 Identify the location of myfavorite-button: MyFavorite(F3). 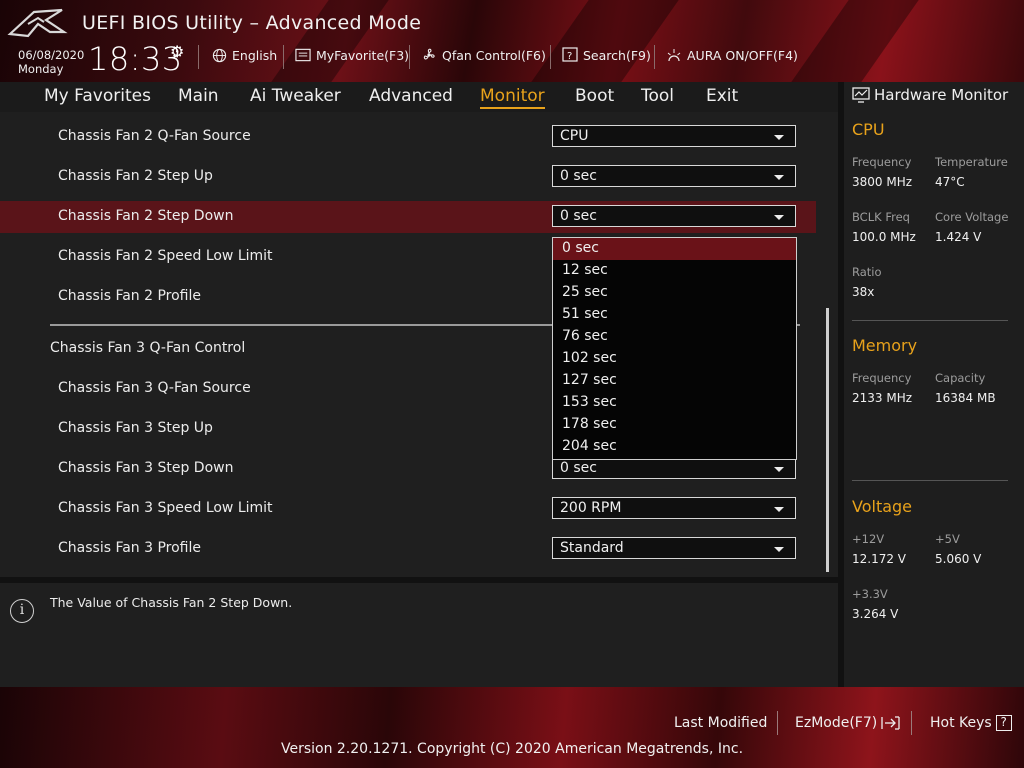
(352, 55).